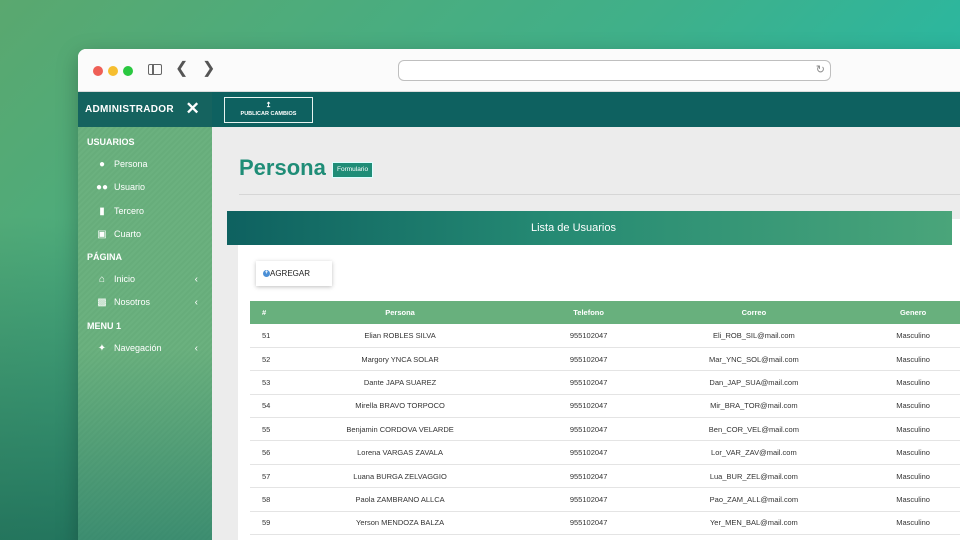 This screenshot has width=960, height=540. I want to click on upload-icon: ↥, so click(268, 105).